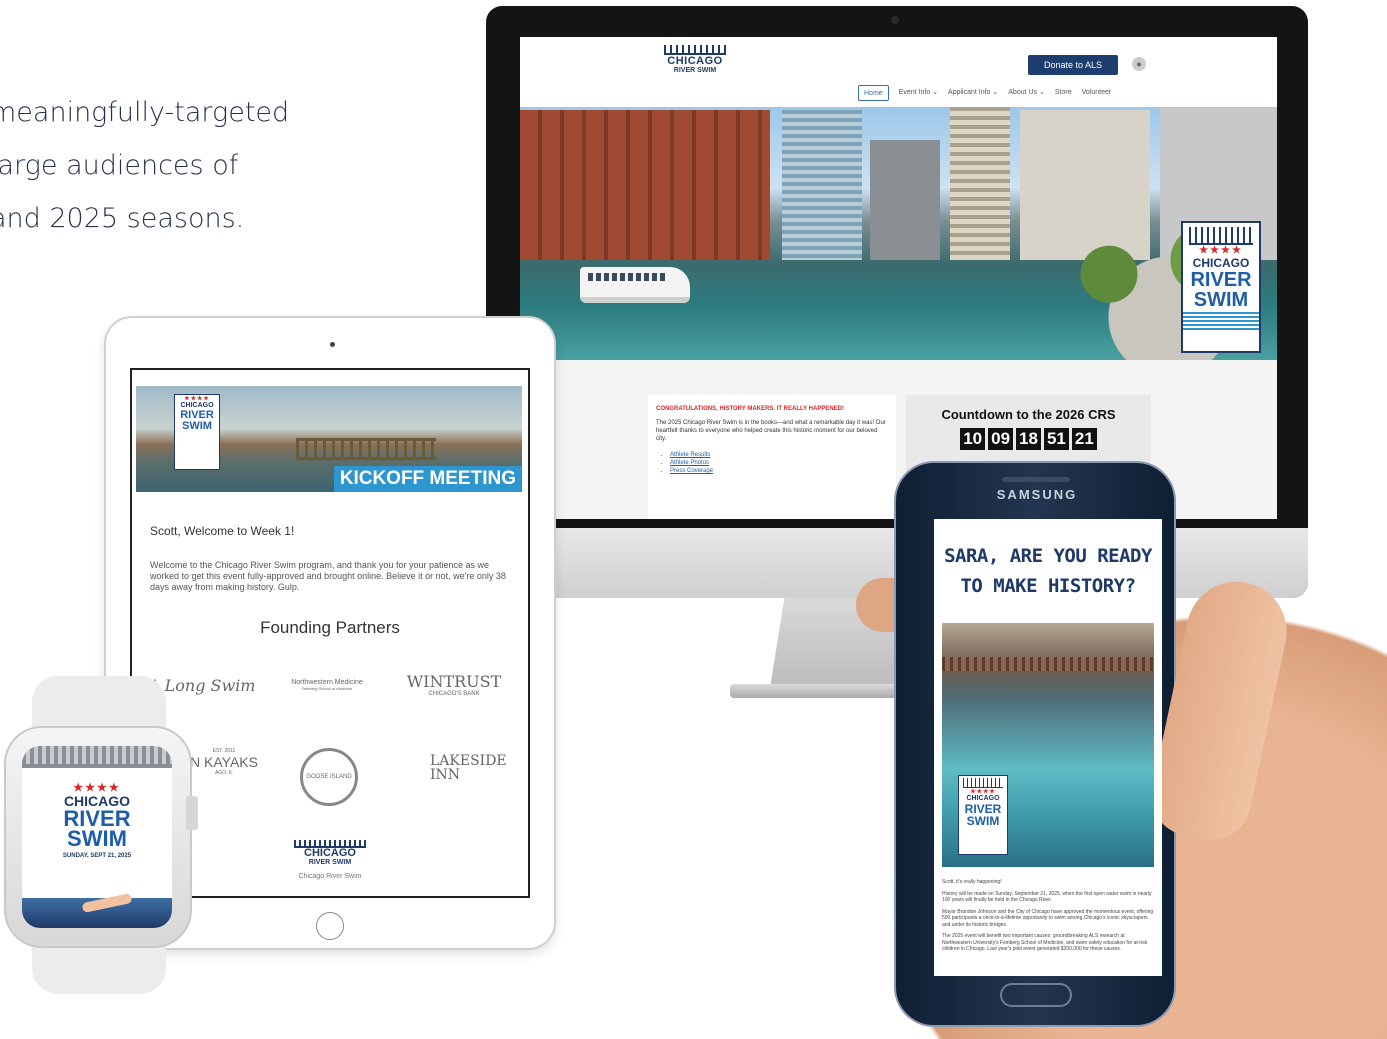 This screenshot has height=1039, width=1387. What do you see at coordinates (1036, 479) in the screenshot?
I see `speaker-grille` at bounding box center [1036, 479].